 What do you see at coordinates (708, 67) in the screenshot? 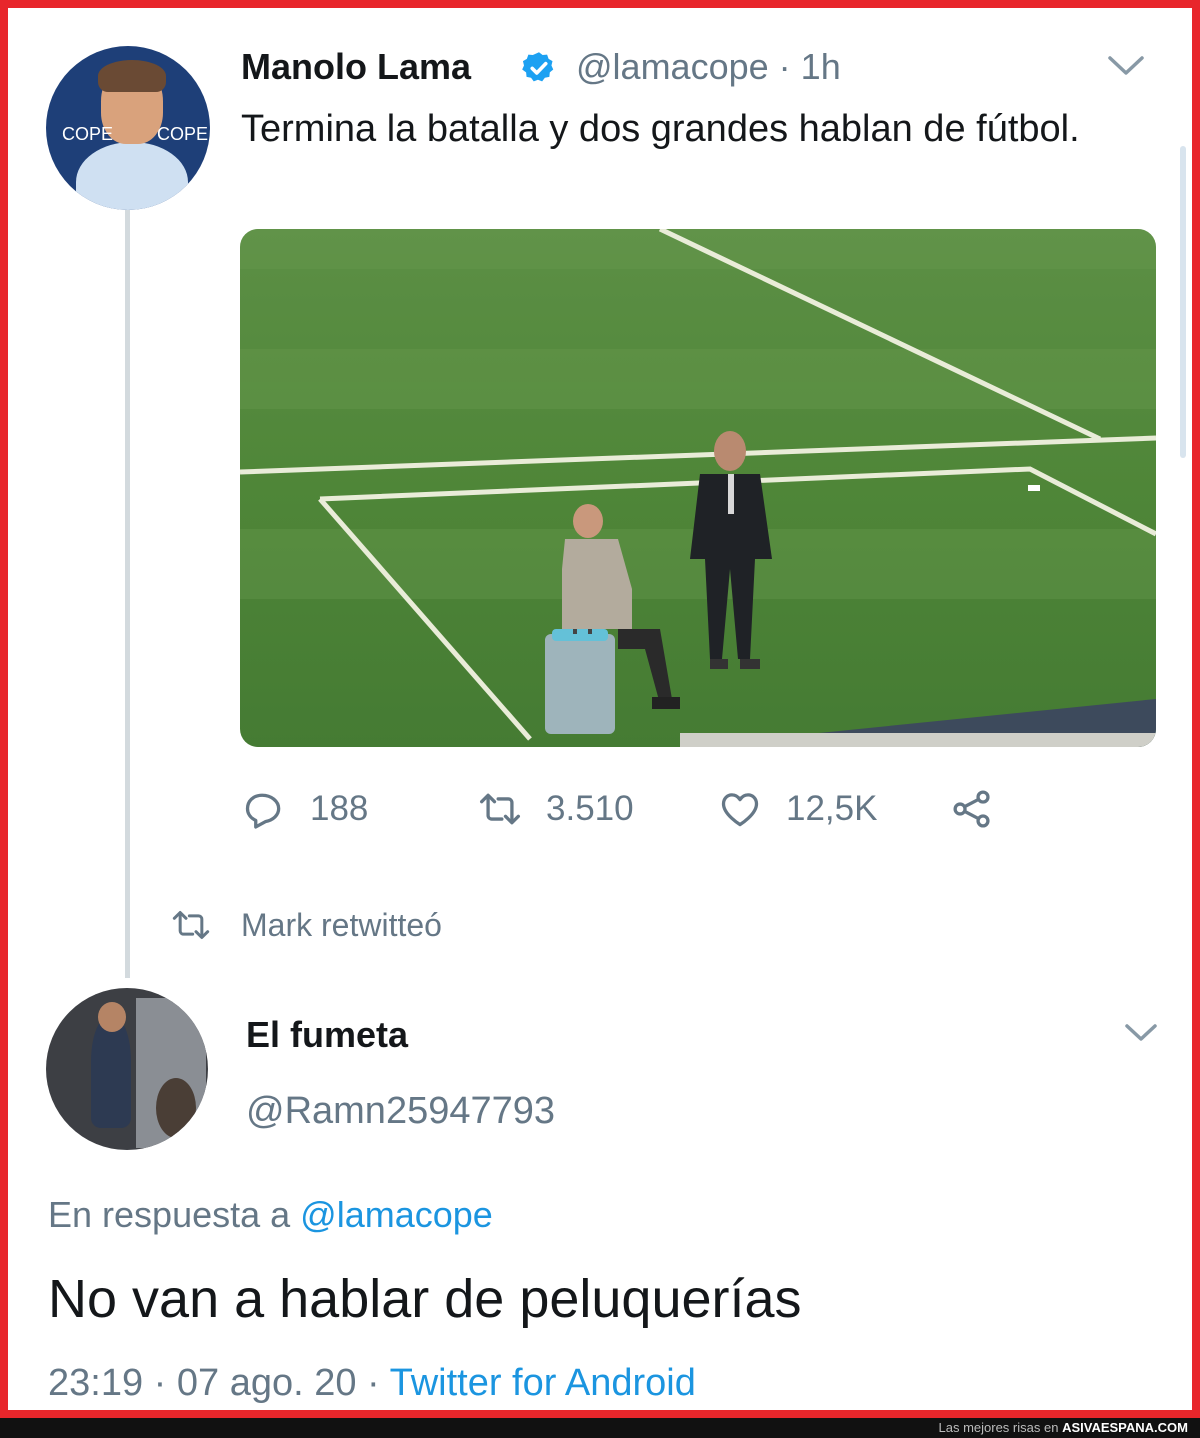
I see `tweet-handle-time: @lamacope · 1h` at bounding box center [708, 67].